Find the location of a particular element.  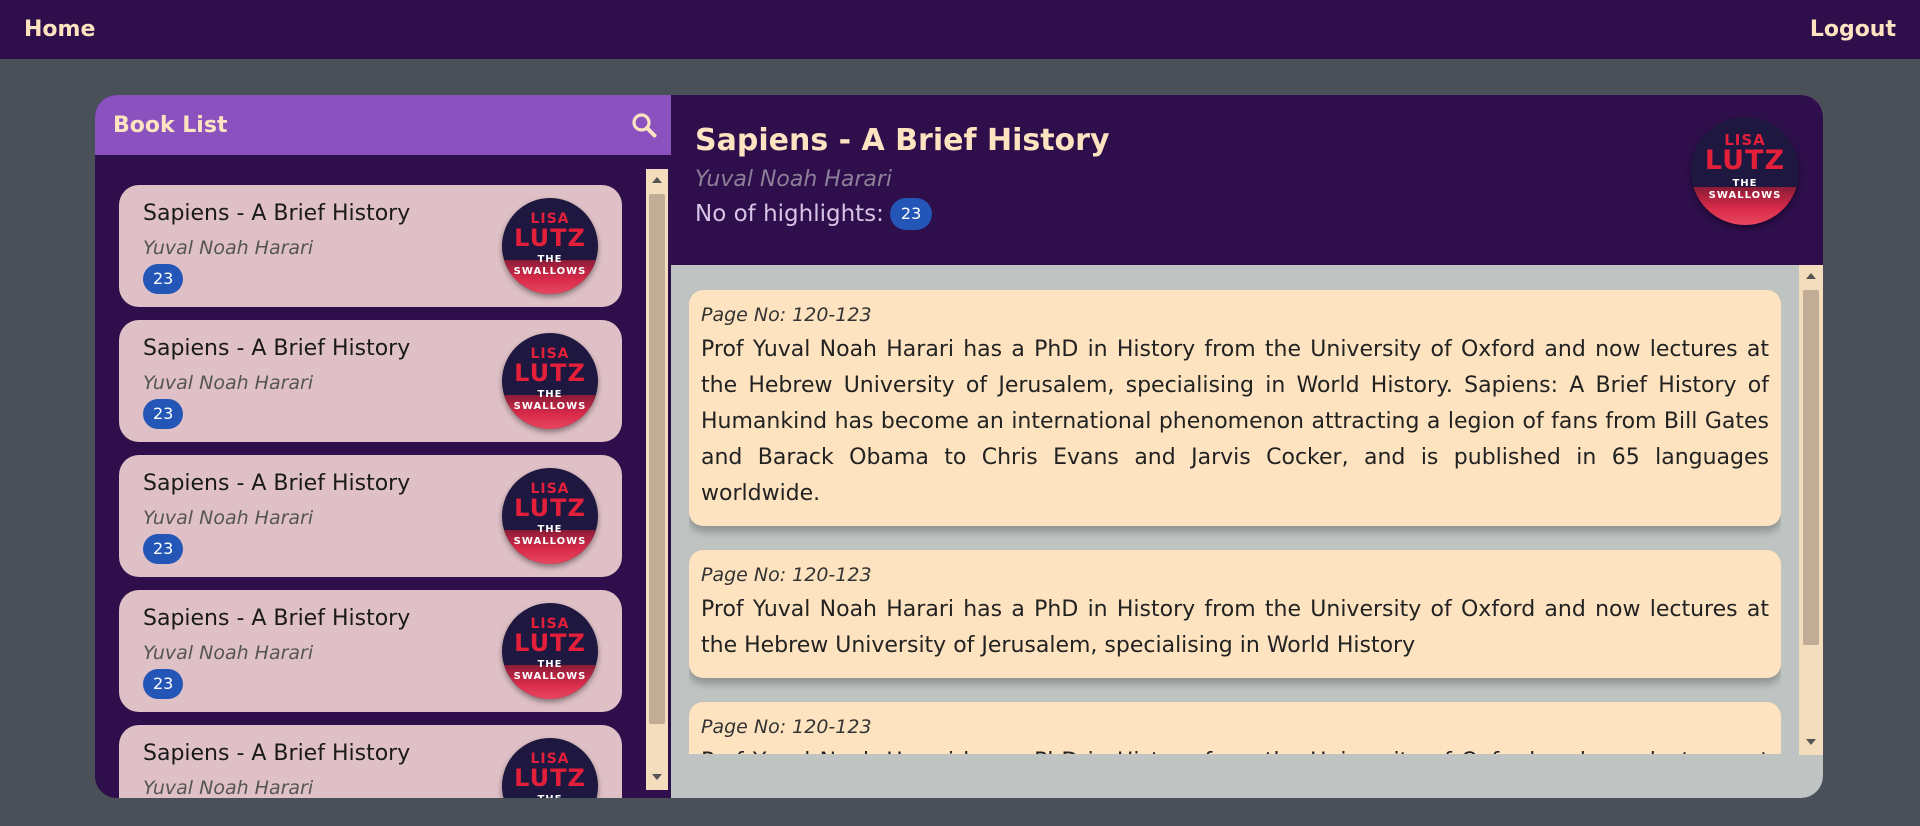

logout-link: Logout is located at coordinates (1853, 29).